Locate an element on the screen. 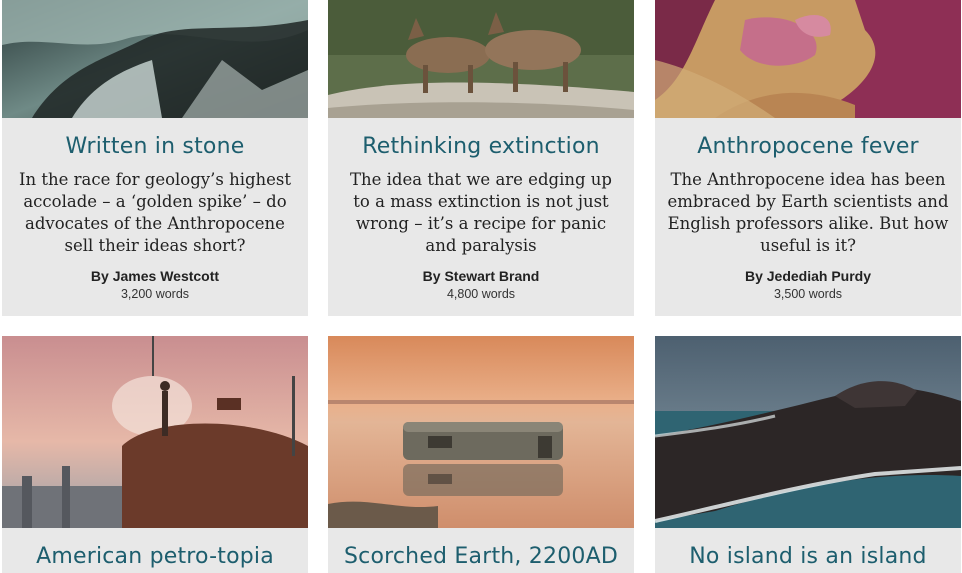  article-word-count: 3,500 words is located at coordinates (808, 294).